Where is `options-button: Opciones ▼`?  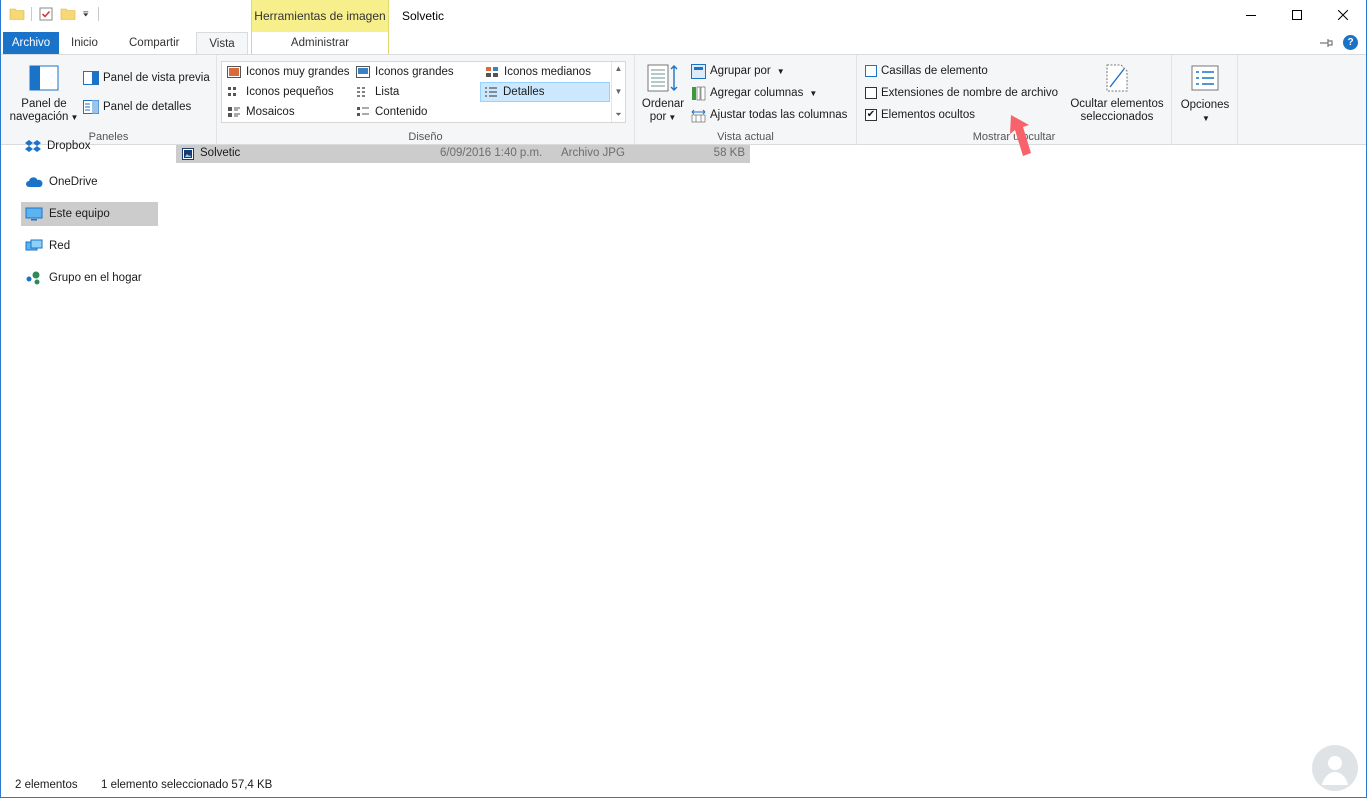 options-button: Opciones ▼ is located at coordinates (1205, 95).